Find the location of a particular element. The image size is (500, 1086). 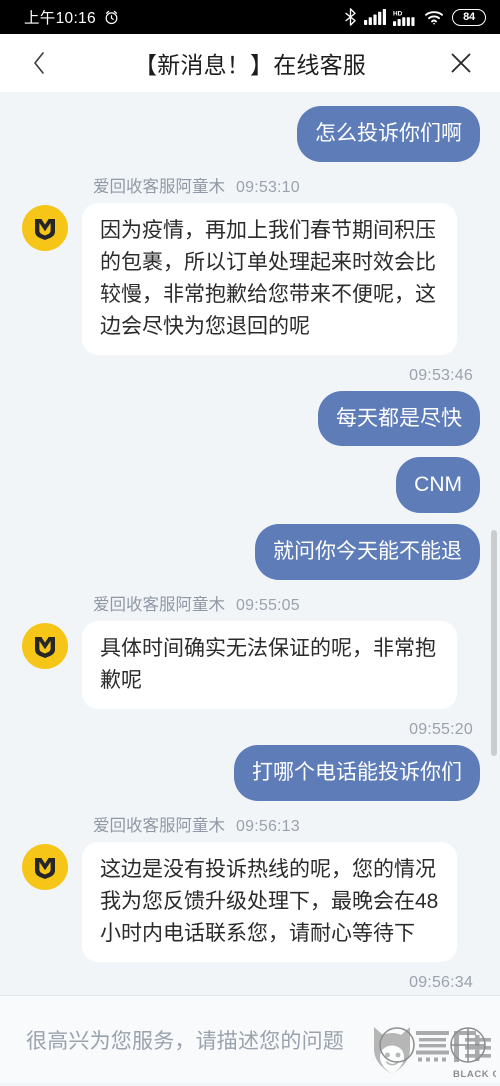

chat-header: 【新消息！】在线客服 is located at coordinates (250, 63).